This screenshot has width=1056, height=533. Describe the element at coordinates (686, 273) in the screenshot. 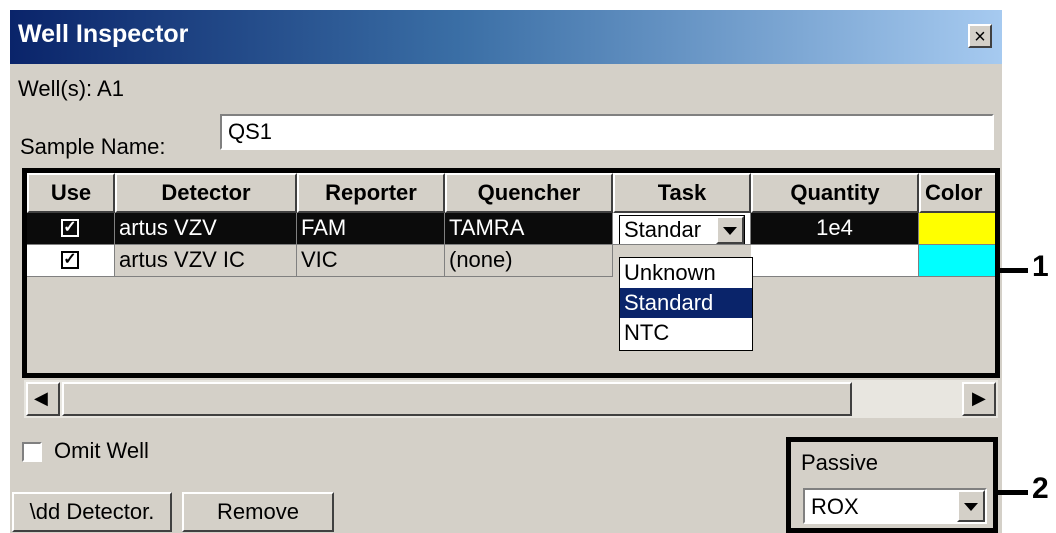

I see `task-option-unknown: Unknown` at that location.